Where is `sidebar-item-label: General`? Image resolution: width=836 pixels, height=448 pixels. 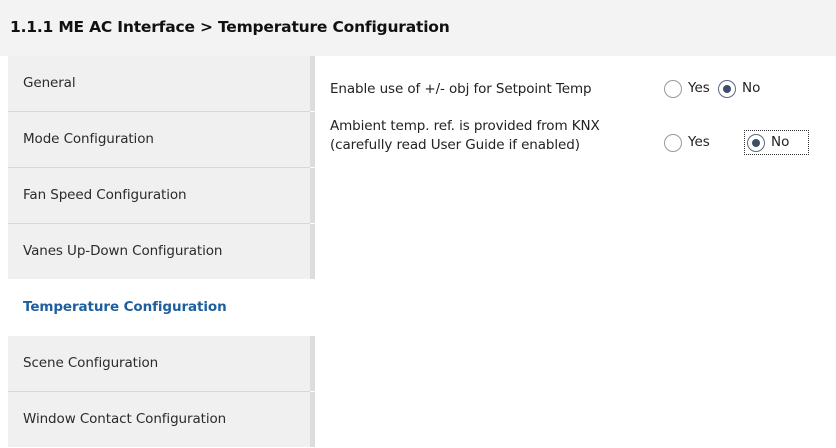 sidebar-item-label: General is located at coordinates (49, 83).